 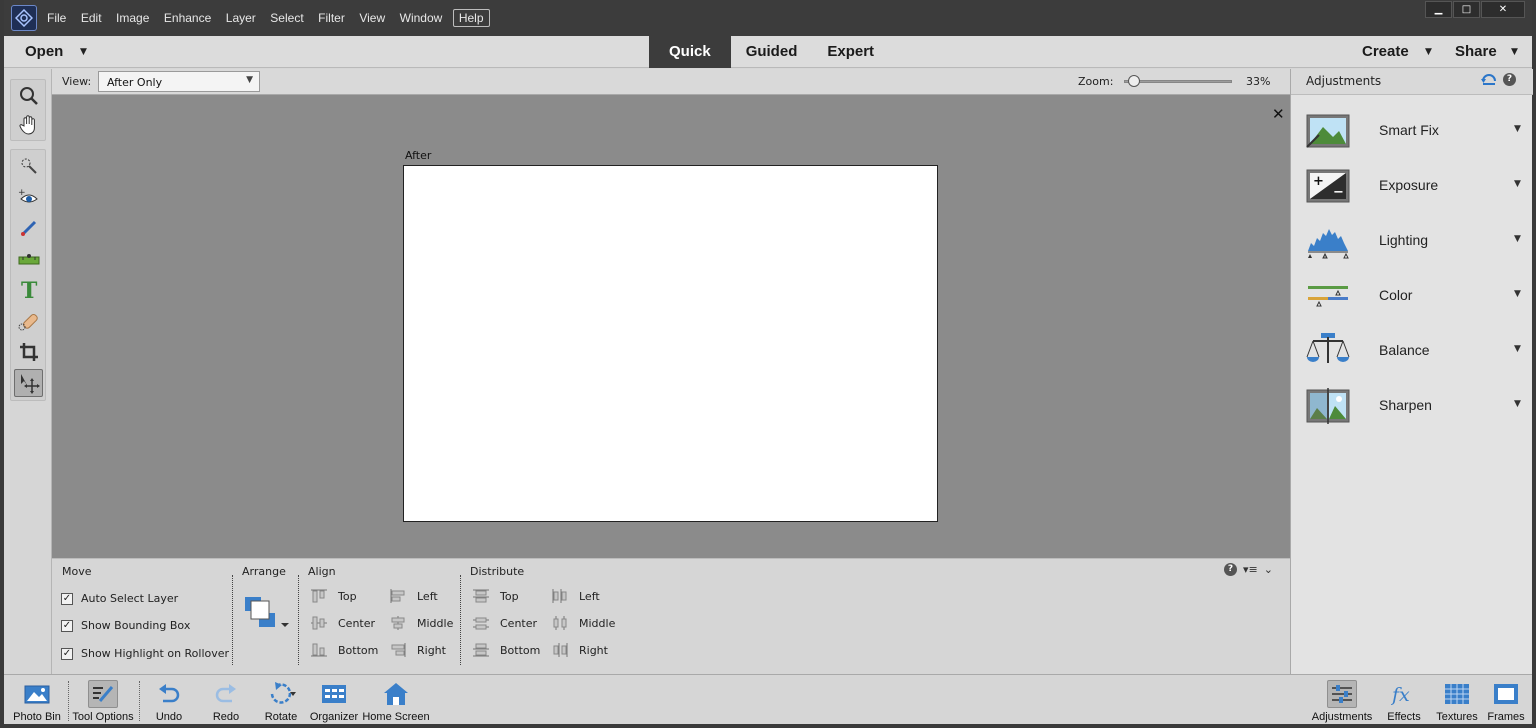 What do you see at coordinates (28, 228) in the screenshot?
I see `whiten-teeth-tool-icon` at bounding box center [28, 228].